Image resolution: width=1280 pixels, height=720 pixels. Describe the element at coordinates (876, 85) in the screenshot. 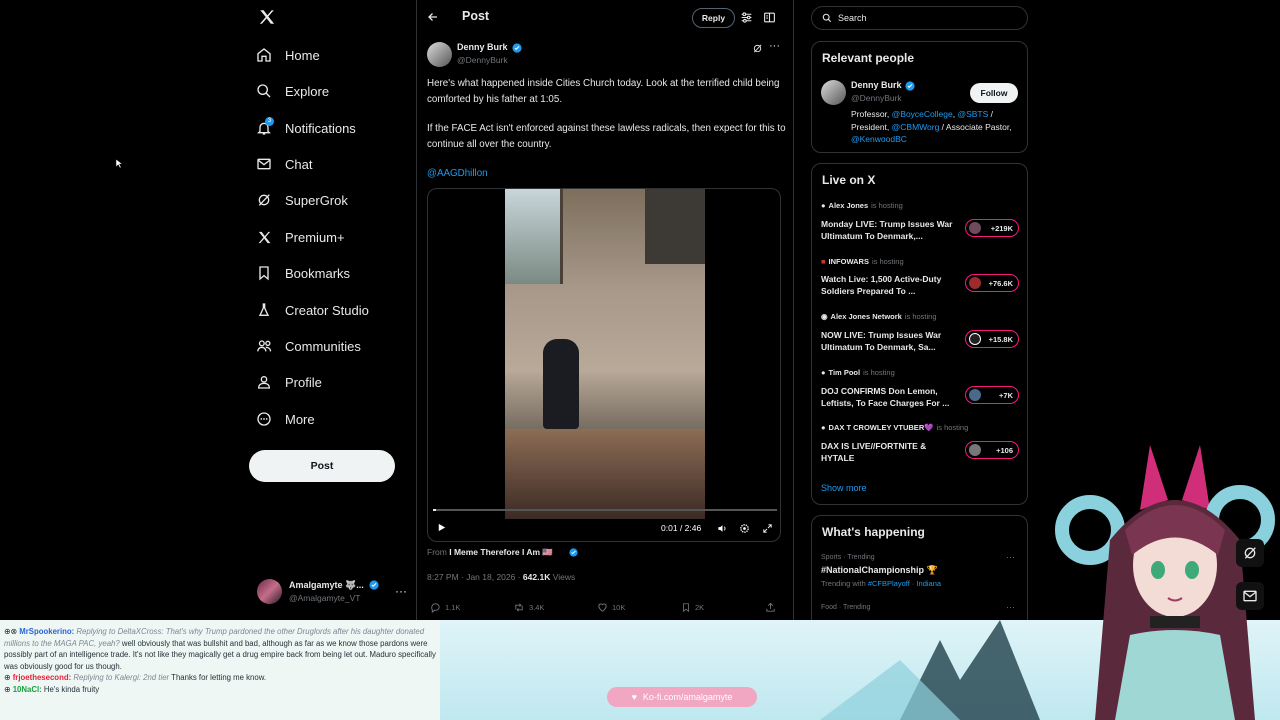

I see `person-name: Denny Burk` at that location.